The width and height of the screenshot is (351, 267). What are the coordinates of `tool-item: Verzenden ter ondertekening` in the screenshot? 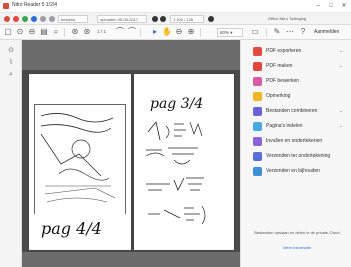 It's located at (301, 157).